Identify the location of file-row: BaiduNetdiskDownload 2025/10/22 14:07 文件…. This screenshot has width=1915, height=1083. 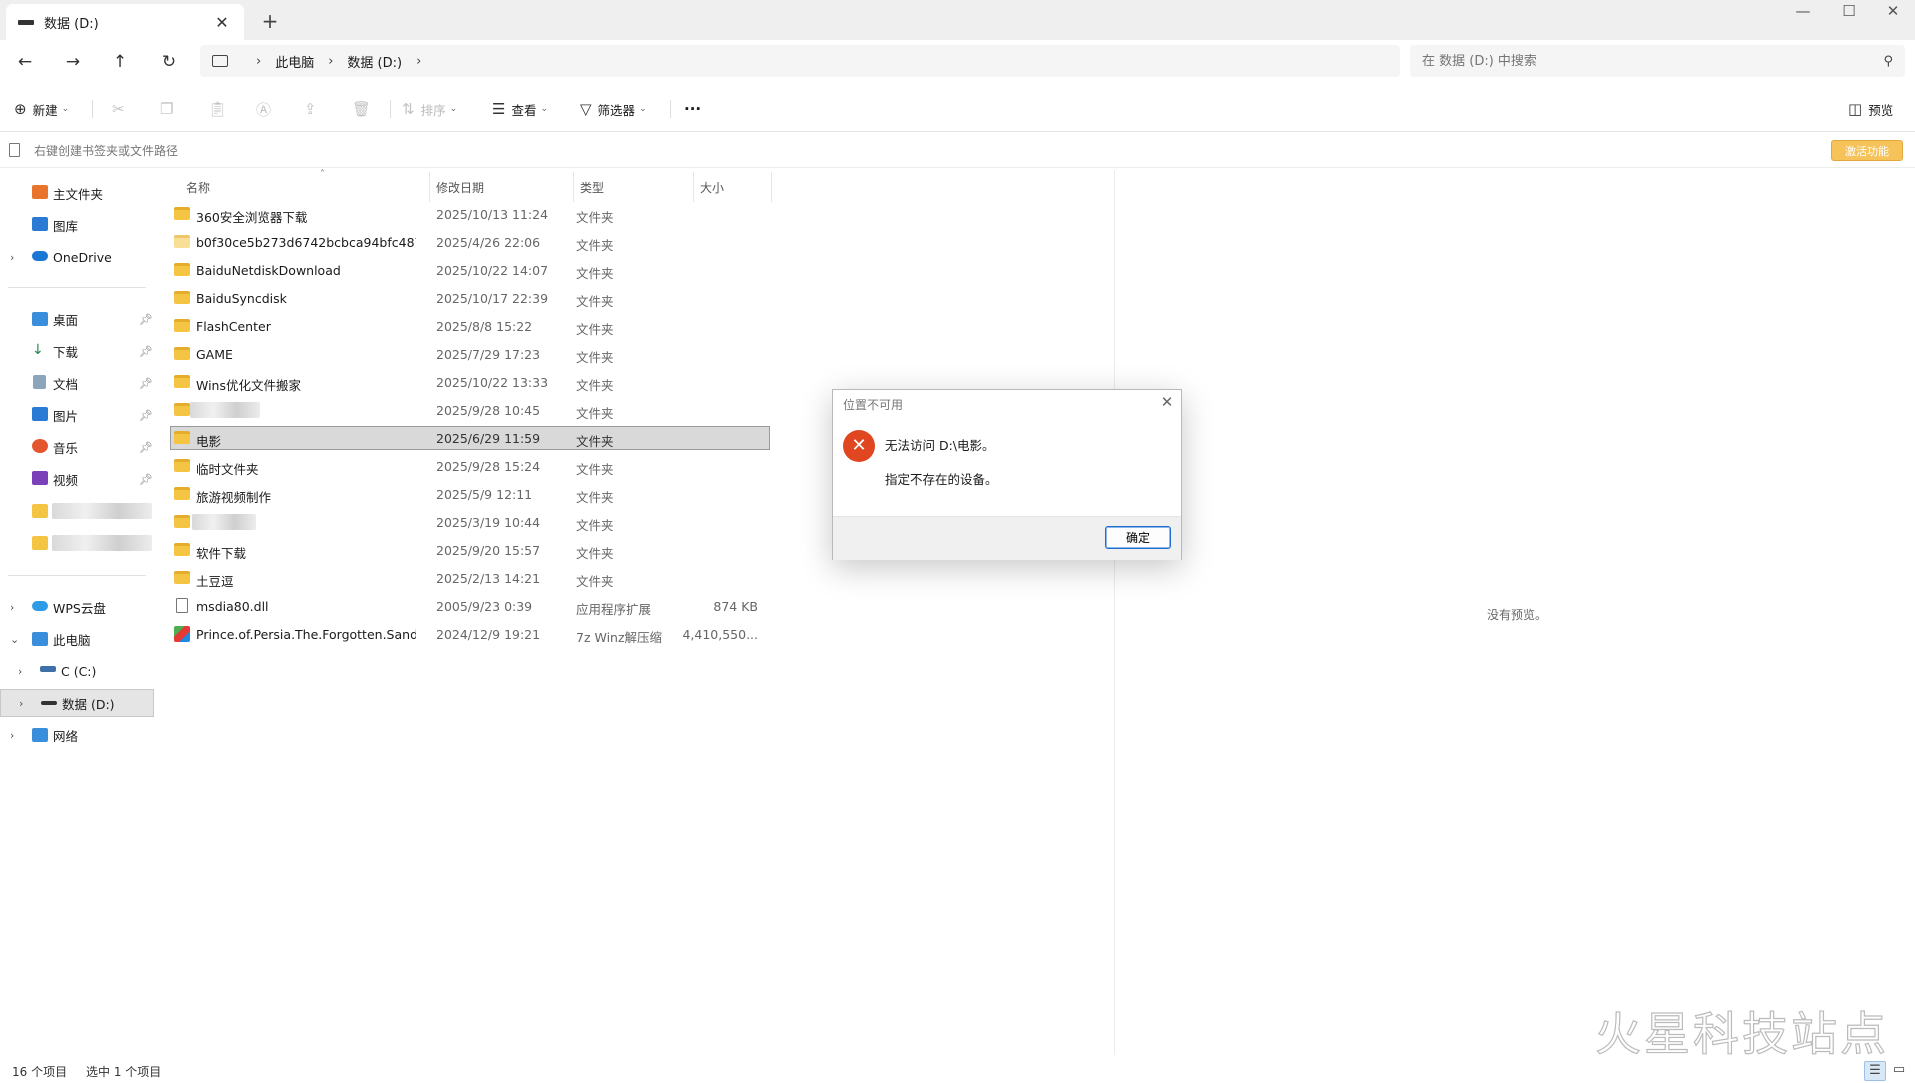
(470, 271).